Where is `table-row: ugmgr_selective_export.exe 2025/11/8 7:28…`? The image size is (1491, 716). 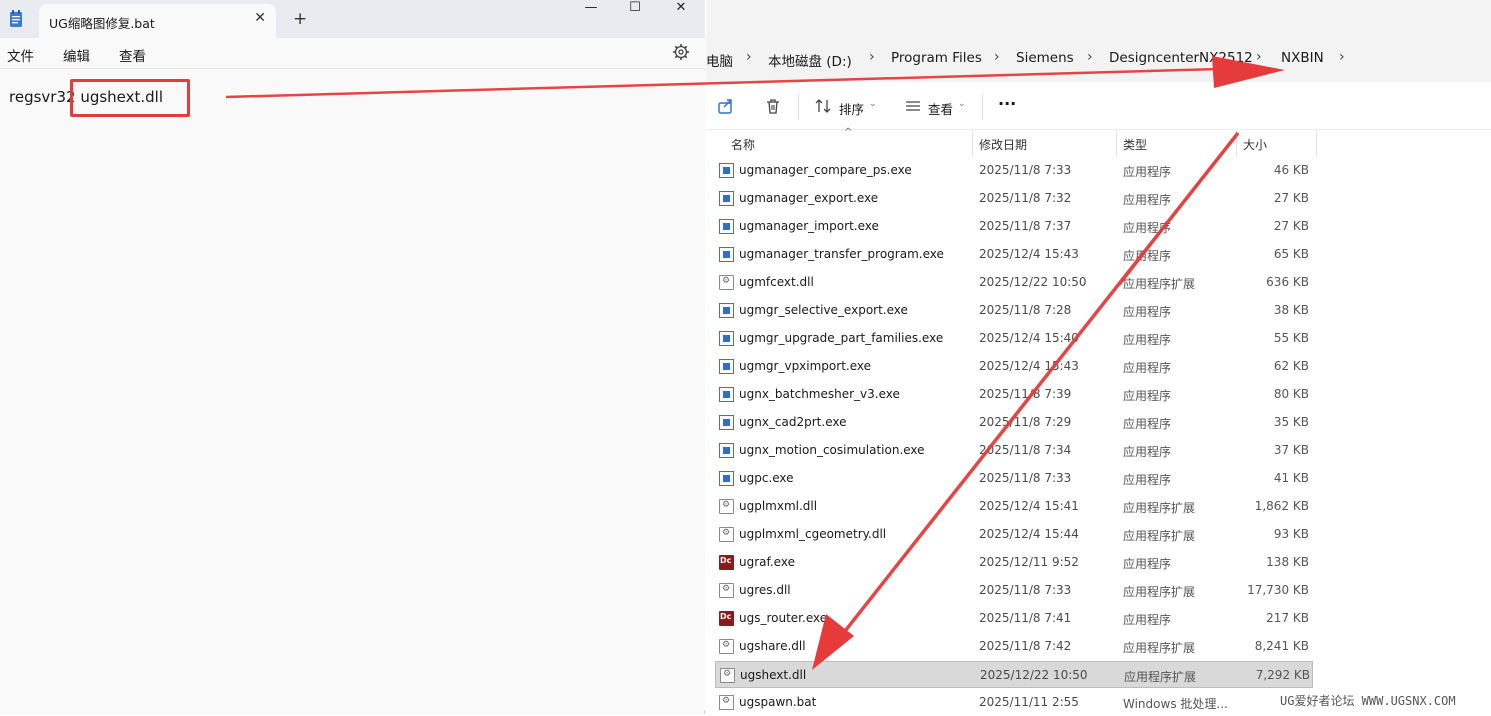
table-row: ugmgr_selective_export.exe 2025/11/8 7:28… is located at coordinates (1014, 310).